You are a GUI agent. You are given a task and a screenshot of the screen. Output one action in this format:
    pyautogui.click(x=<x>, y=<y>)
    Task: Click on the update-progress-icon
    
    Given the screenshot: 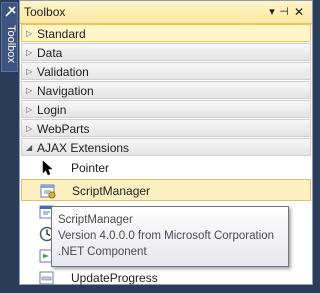 What is the action you would take?
    pyautogui.click(x=47, y=278)
    